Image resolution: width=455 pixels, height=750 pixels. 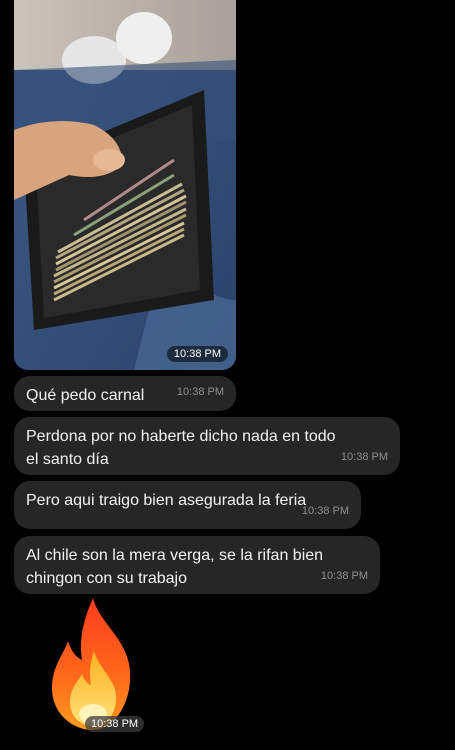 I want to click on fire-icon, so click(x=91, y=664).